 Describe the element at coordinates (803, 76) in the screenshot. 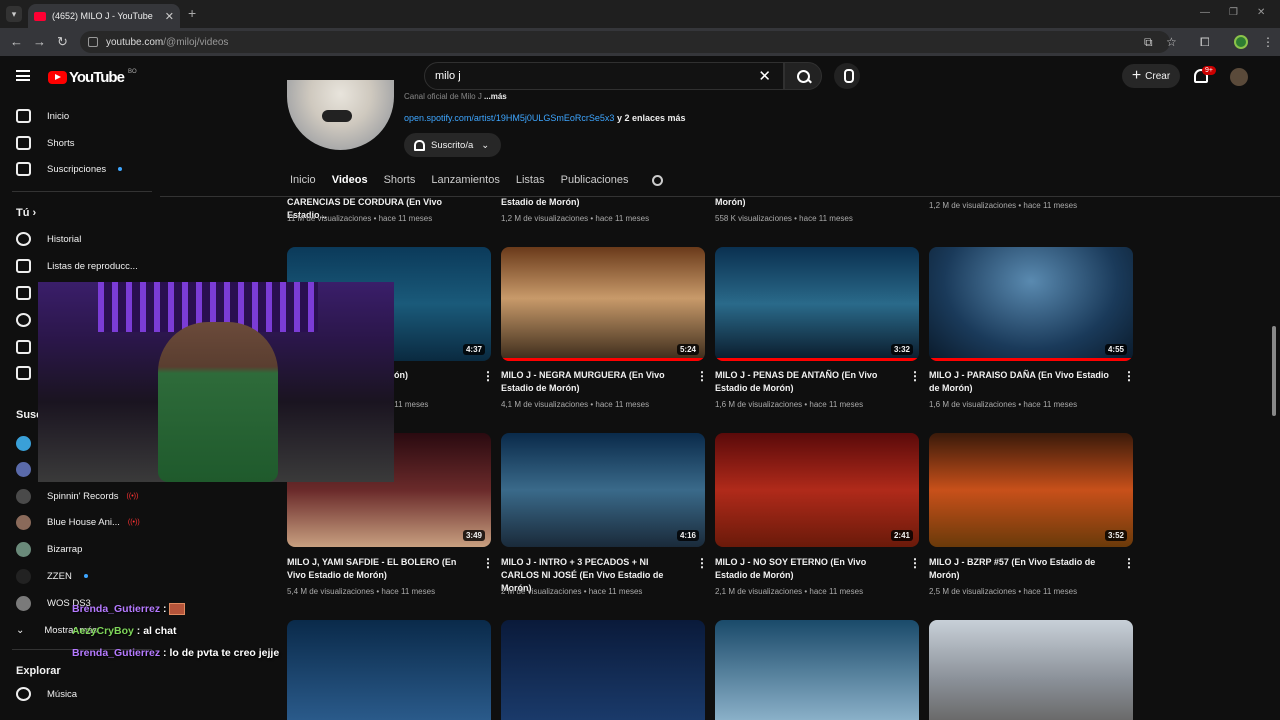

I see `search-button` at that location.